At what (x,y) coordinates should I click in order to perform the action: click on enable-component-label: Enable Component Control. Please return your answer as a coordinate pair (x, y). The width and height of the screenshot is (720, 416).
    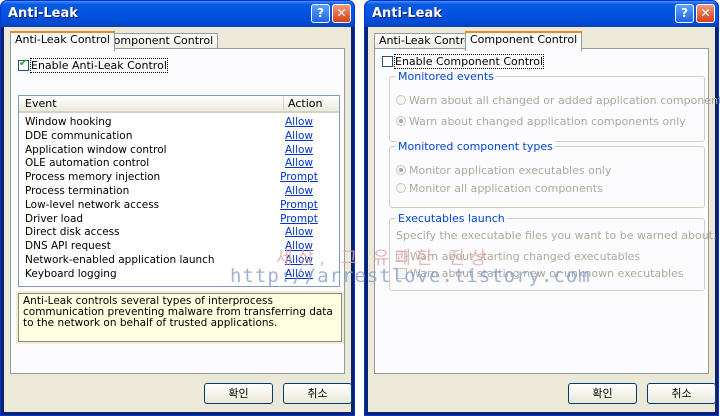
    Looking at the image, I should click on (469, 61).